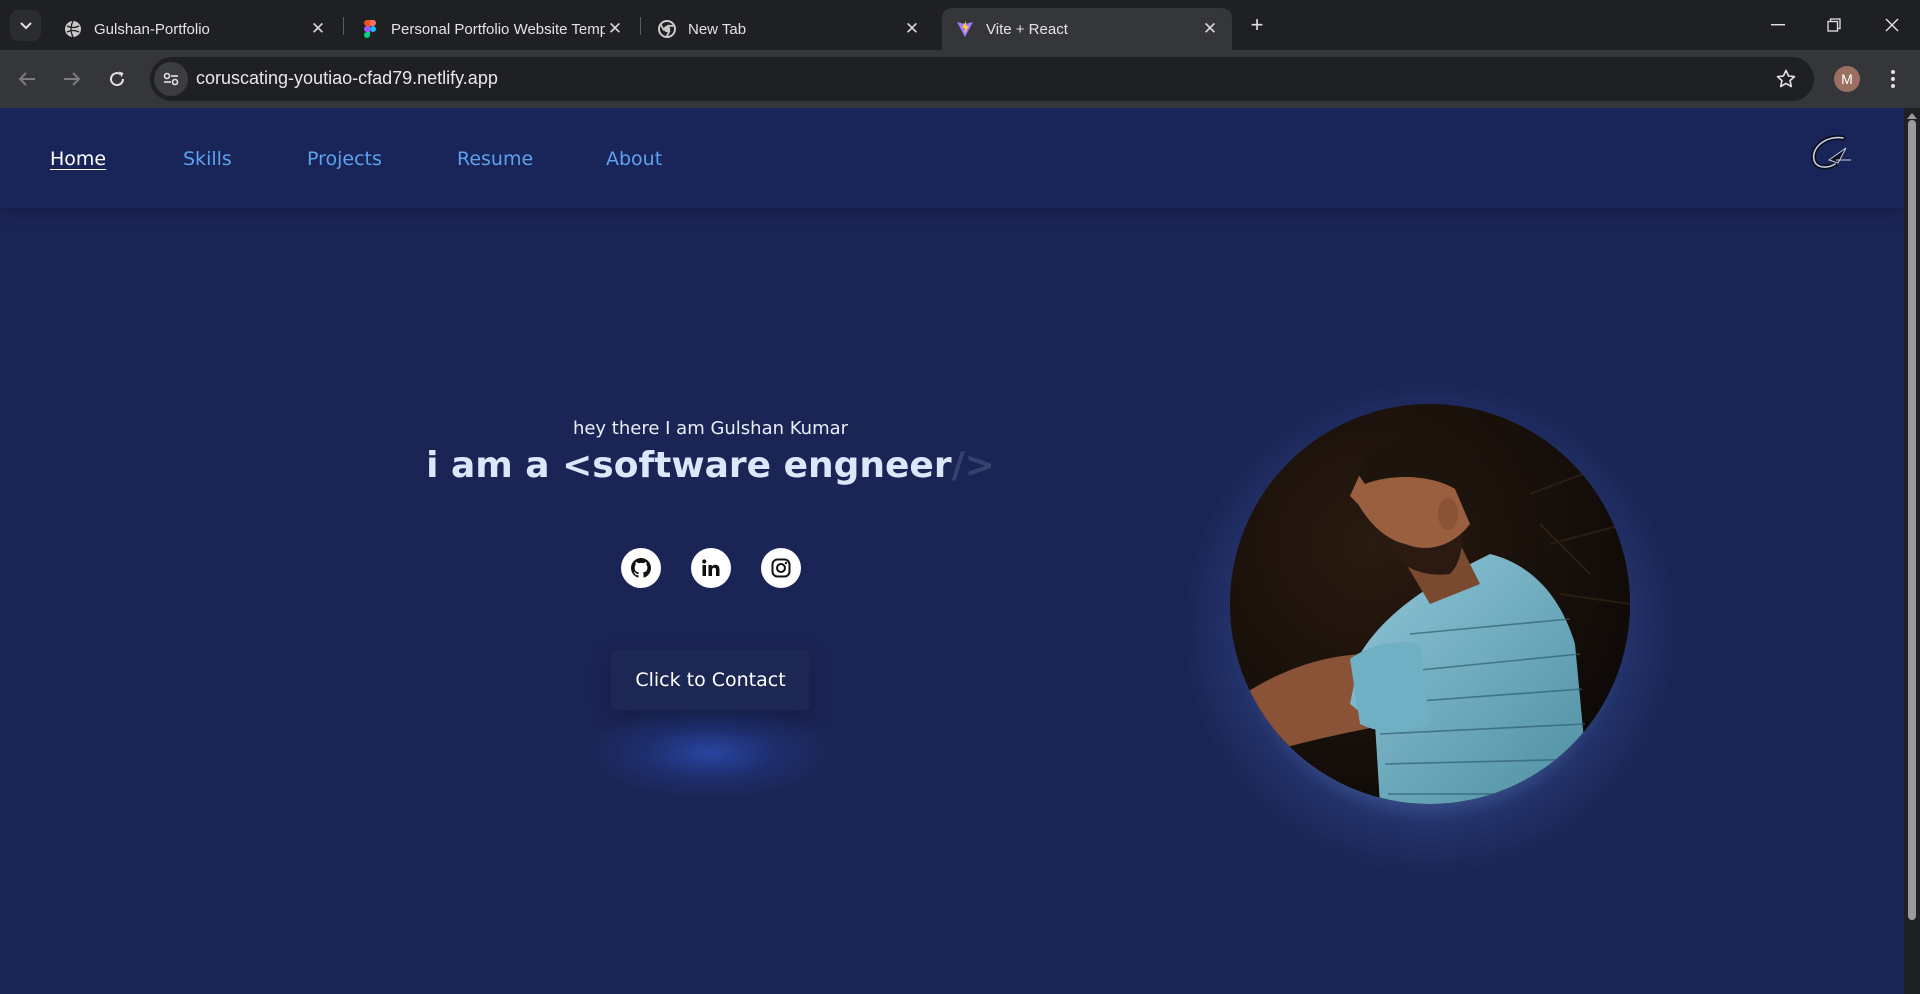 The height and width of the screenshot is (994, 1920). What do you see at coordinates (498, 29) in the screenshot?
I see `tab-title: Personal Portfolio Website Temp` at bounding box center [498, 29].